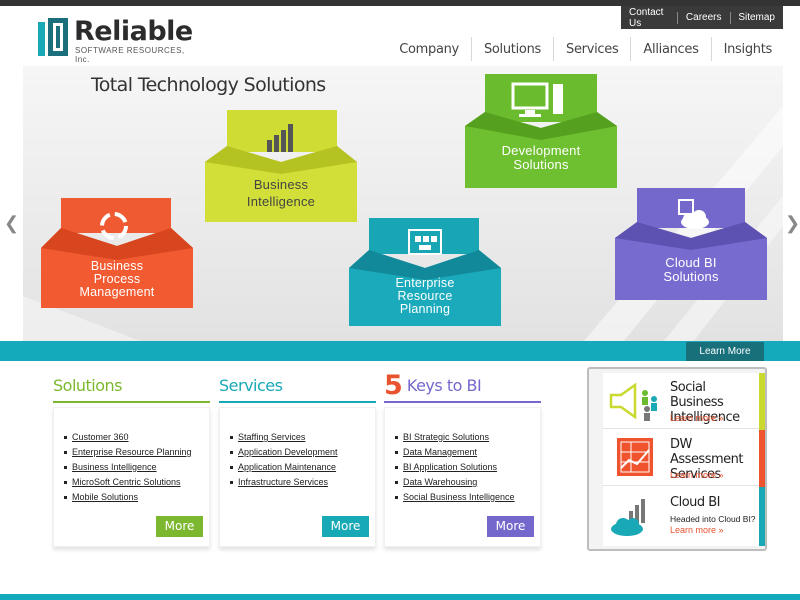 The image size is (800, 600). Describe the element at coordinates (280, 138) in the screenshot. I see `bar-chart-icon` at that location.